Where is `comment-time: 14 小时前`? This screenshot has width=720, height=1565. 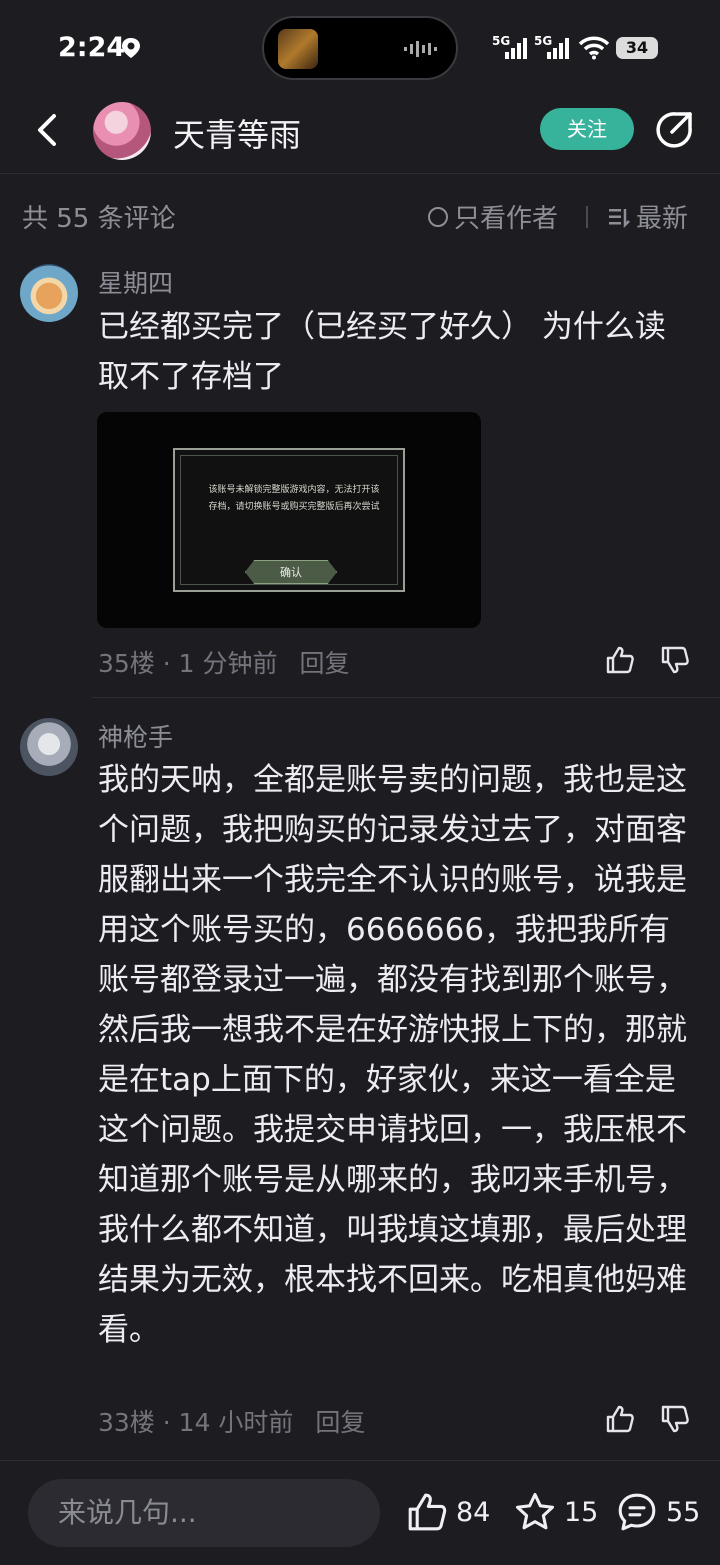 comment-time: 14 小时前 is located at coordinates (236, 1422).